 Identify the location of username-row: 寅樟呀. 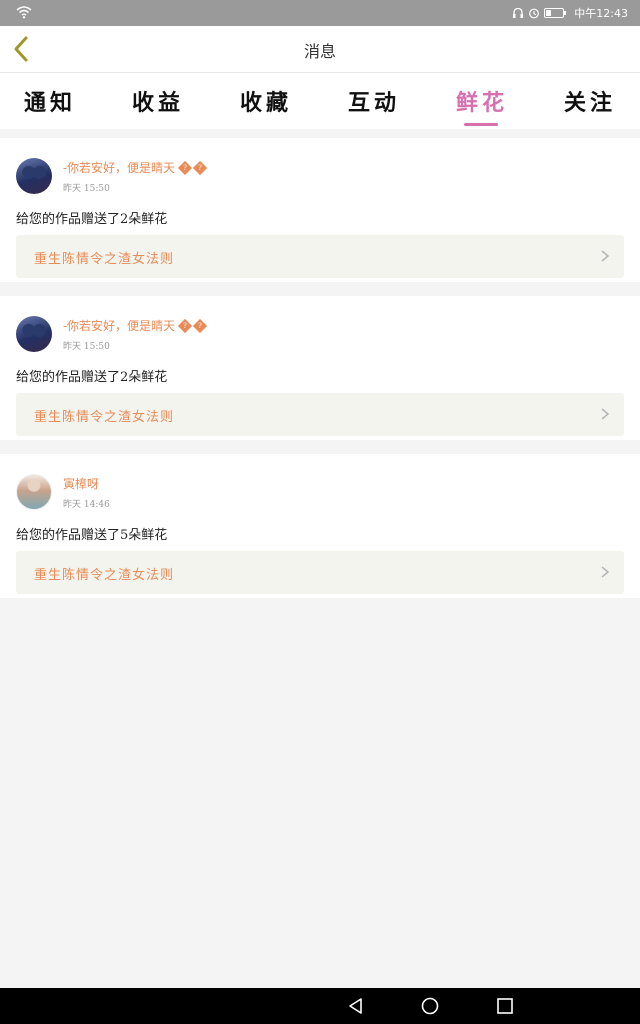
(81, 483).